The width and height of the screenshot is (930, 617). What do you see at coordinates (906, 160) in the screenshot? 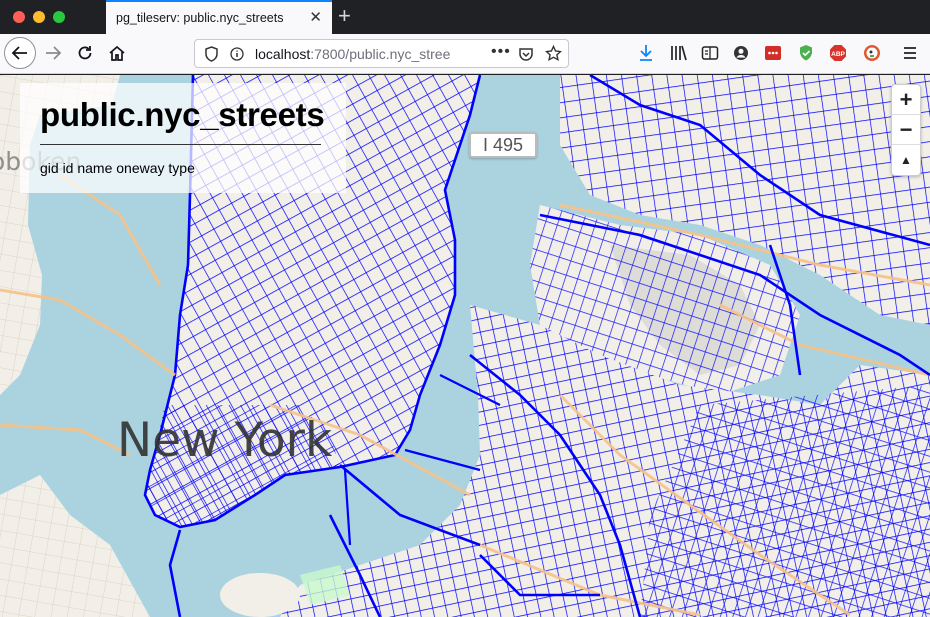
I see `reset-north-button: ▲` at bounding box center [906, 160].